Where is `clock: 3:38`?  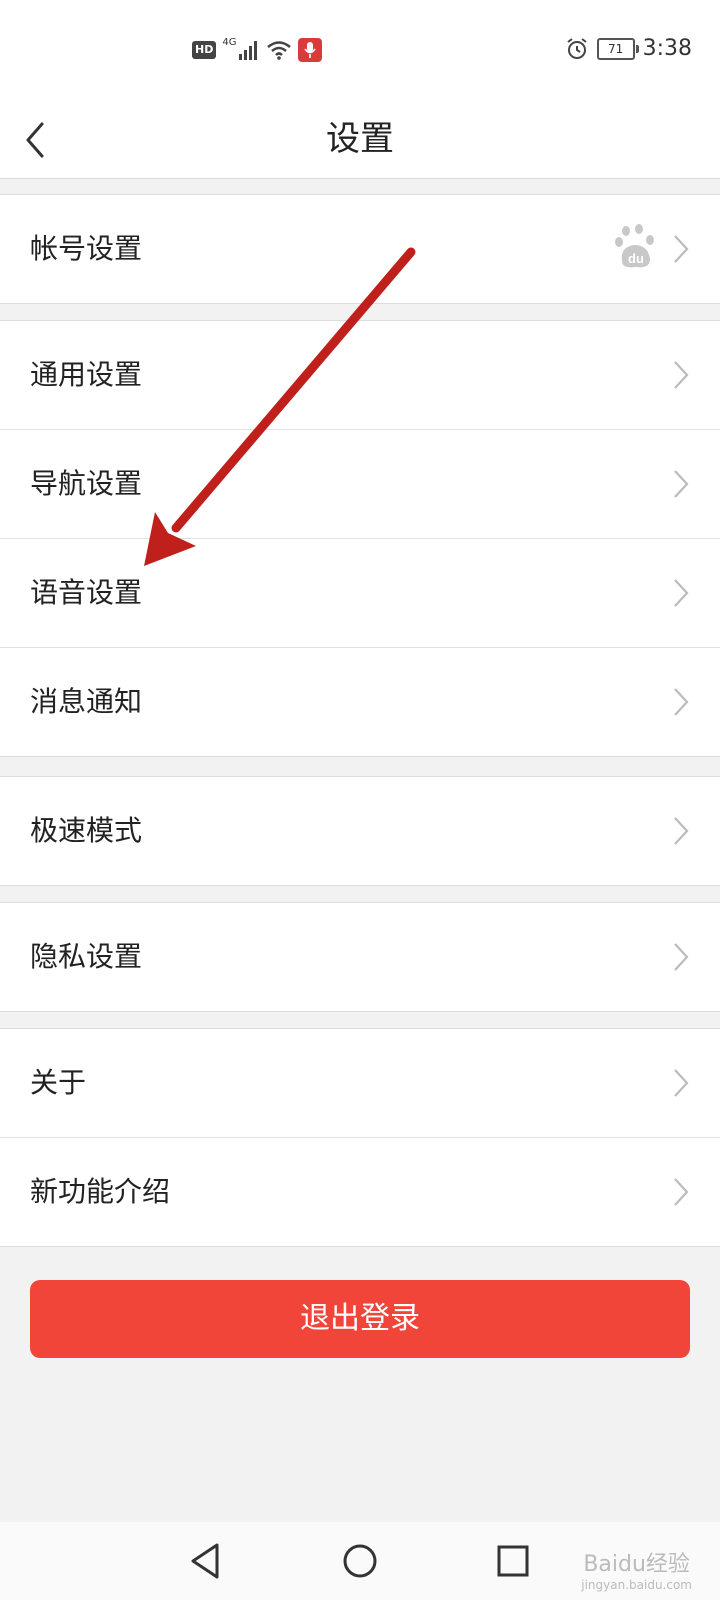
clock: 3:38 is located at coordinates (667, 48).